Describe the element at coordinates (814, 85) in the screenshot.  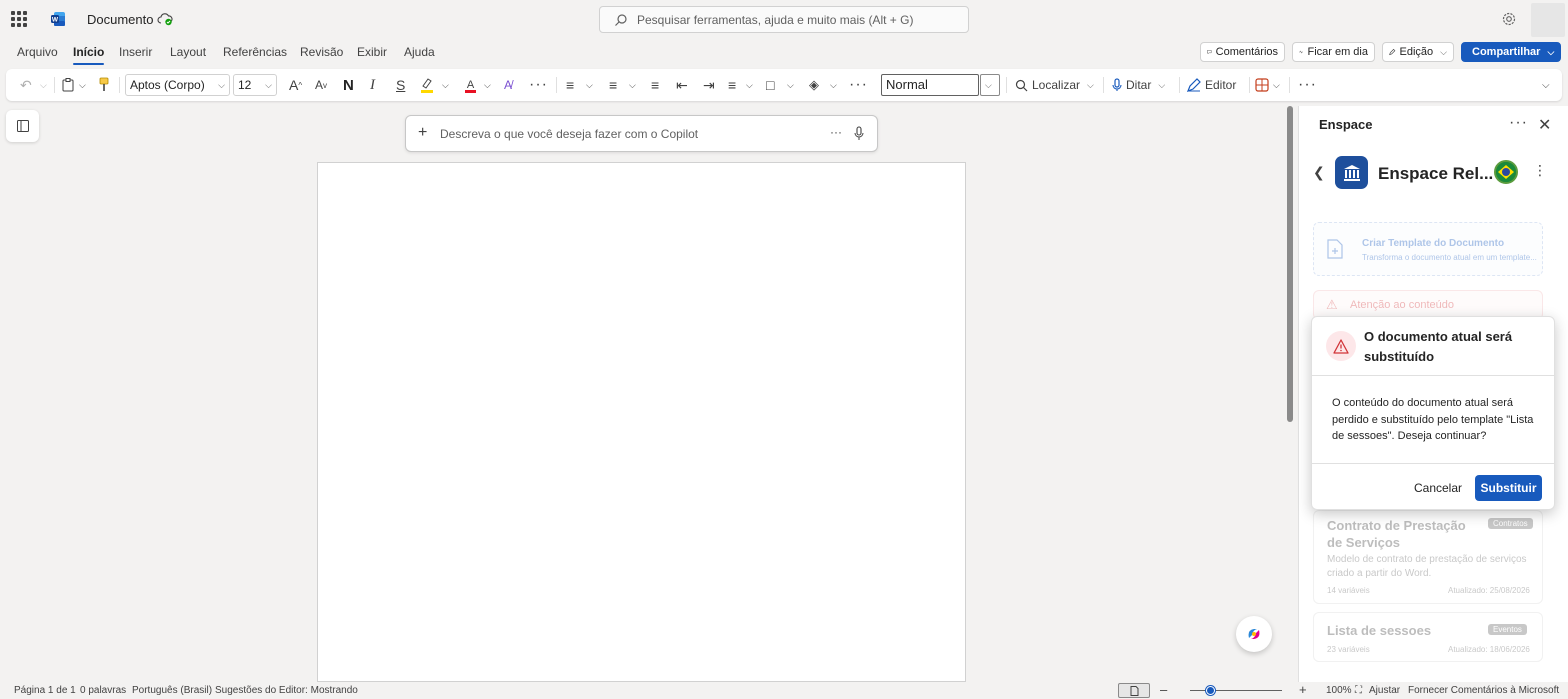
I see `shading-icon: ◈` at that location.